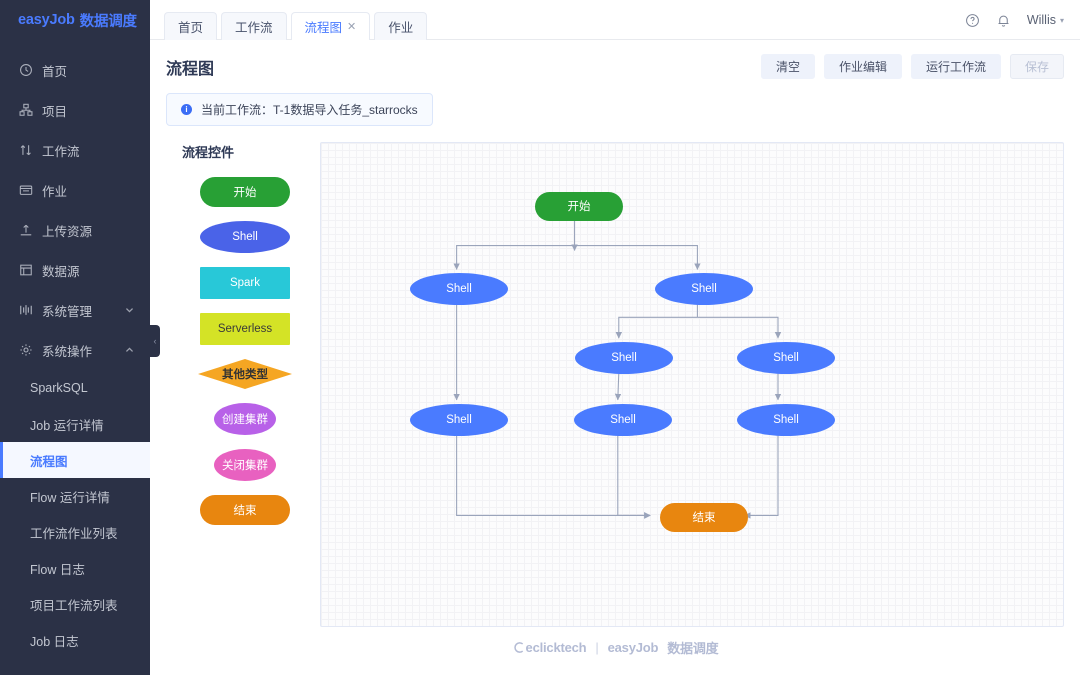 The width and height of the screenshot is (1080, 675). I want to click on top-tab-bar: 首页 工作流 流程图 ✕ 作业 Willis ▾, so click(615, 20).